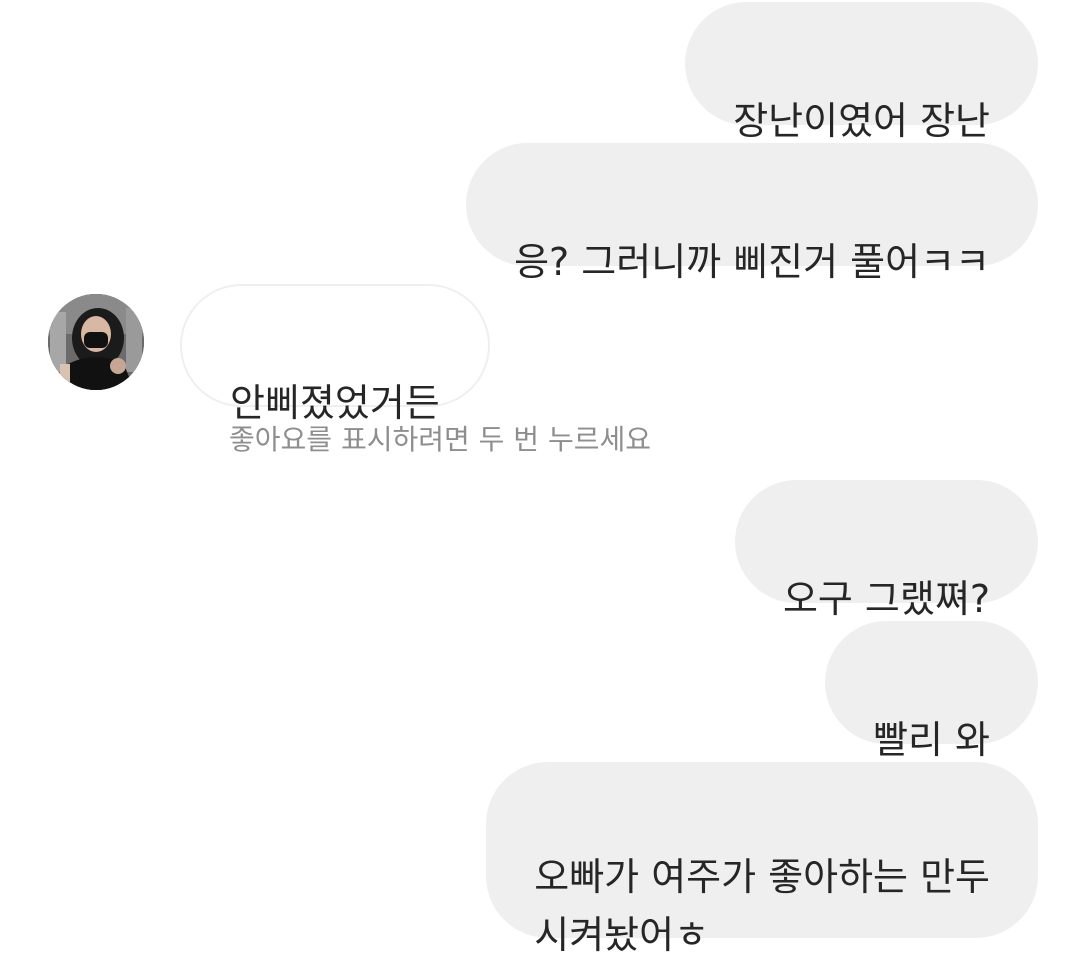 The height and width of the screenshot is (967, 1080). Describe the element at coordinates (752, 262) in the screenshot. I see `message-text: 응? 그러니까 삐진거 풀어ㅋㅋ` at that location.